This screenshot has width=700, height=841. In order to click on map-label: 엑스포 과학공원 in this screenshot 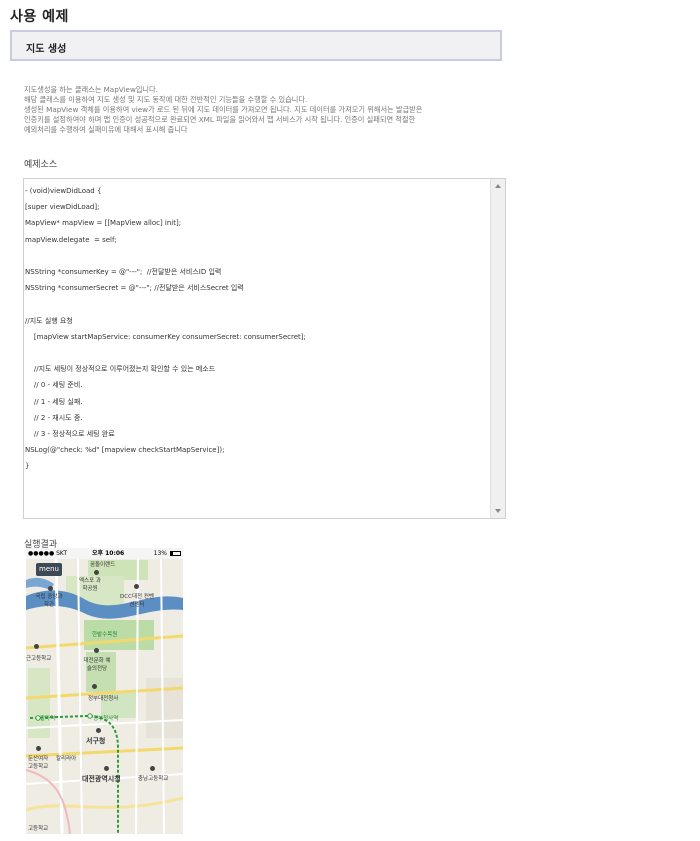, I will do `click(90, 585)`.